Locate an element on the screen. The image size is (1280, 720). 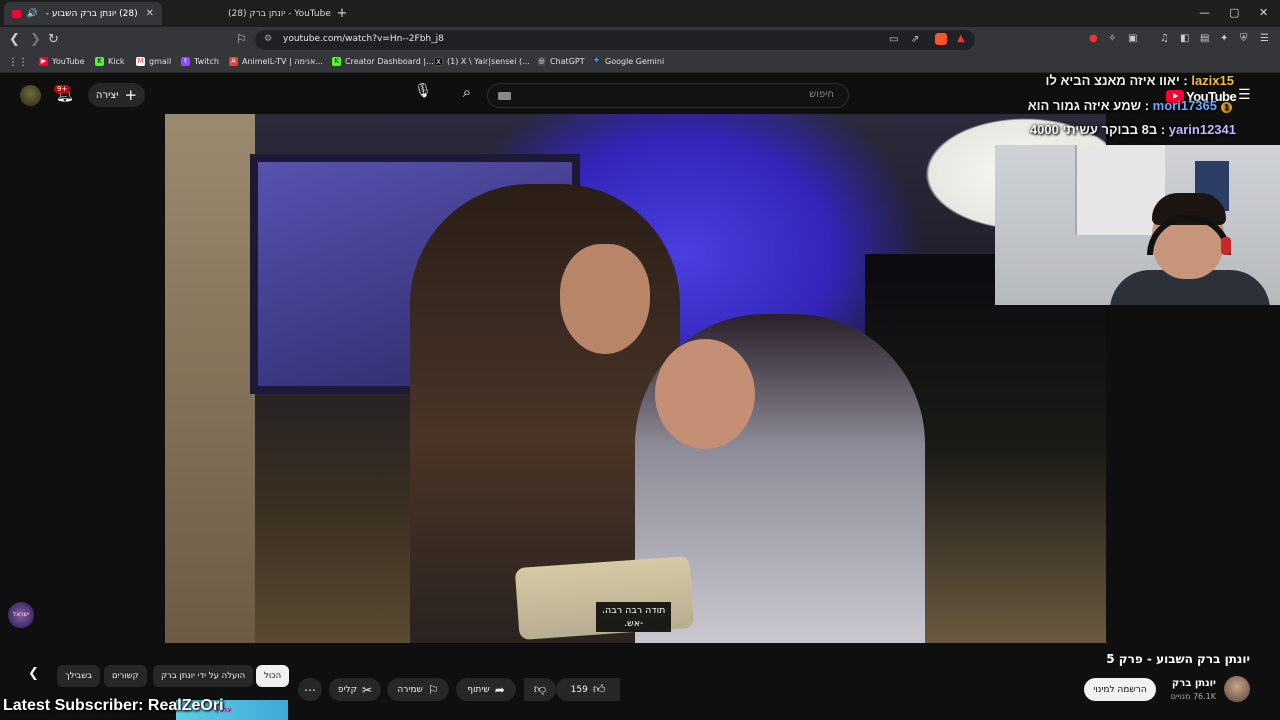
tab-title: (28) יונתן ברק השבוע - פרק 5 is located at coordinates (91, 13).